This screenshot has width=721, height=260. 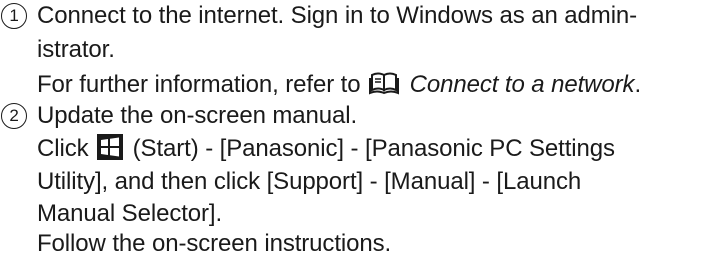 I want to click on click-prefix: Click, so click(x=63, y=148).